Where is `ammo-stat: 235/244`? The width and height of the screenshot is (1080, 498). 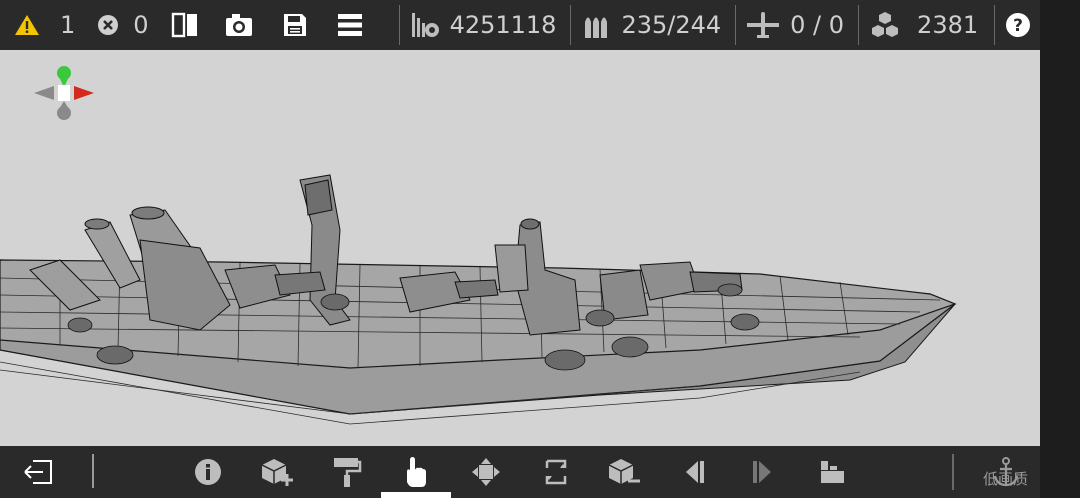
ammo-stat: 235/244 is located at coordinates (653, 25).